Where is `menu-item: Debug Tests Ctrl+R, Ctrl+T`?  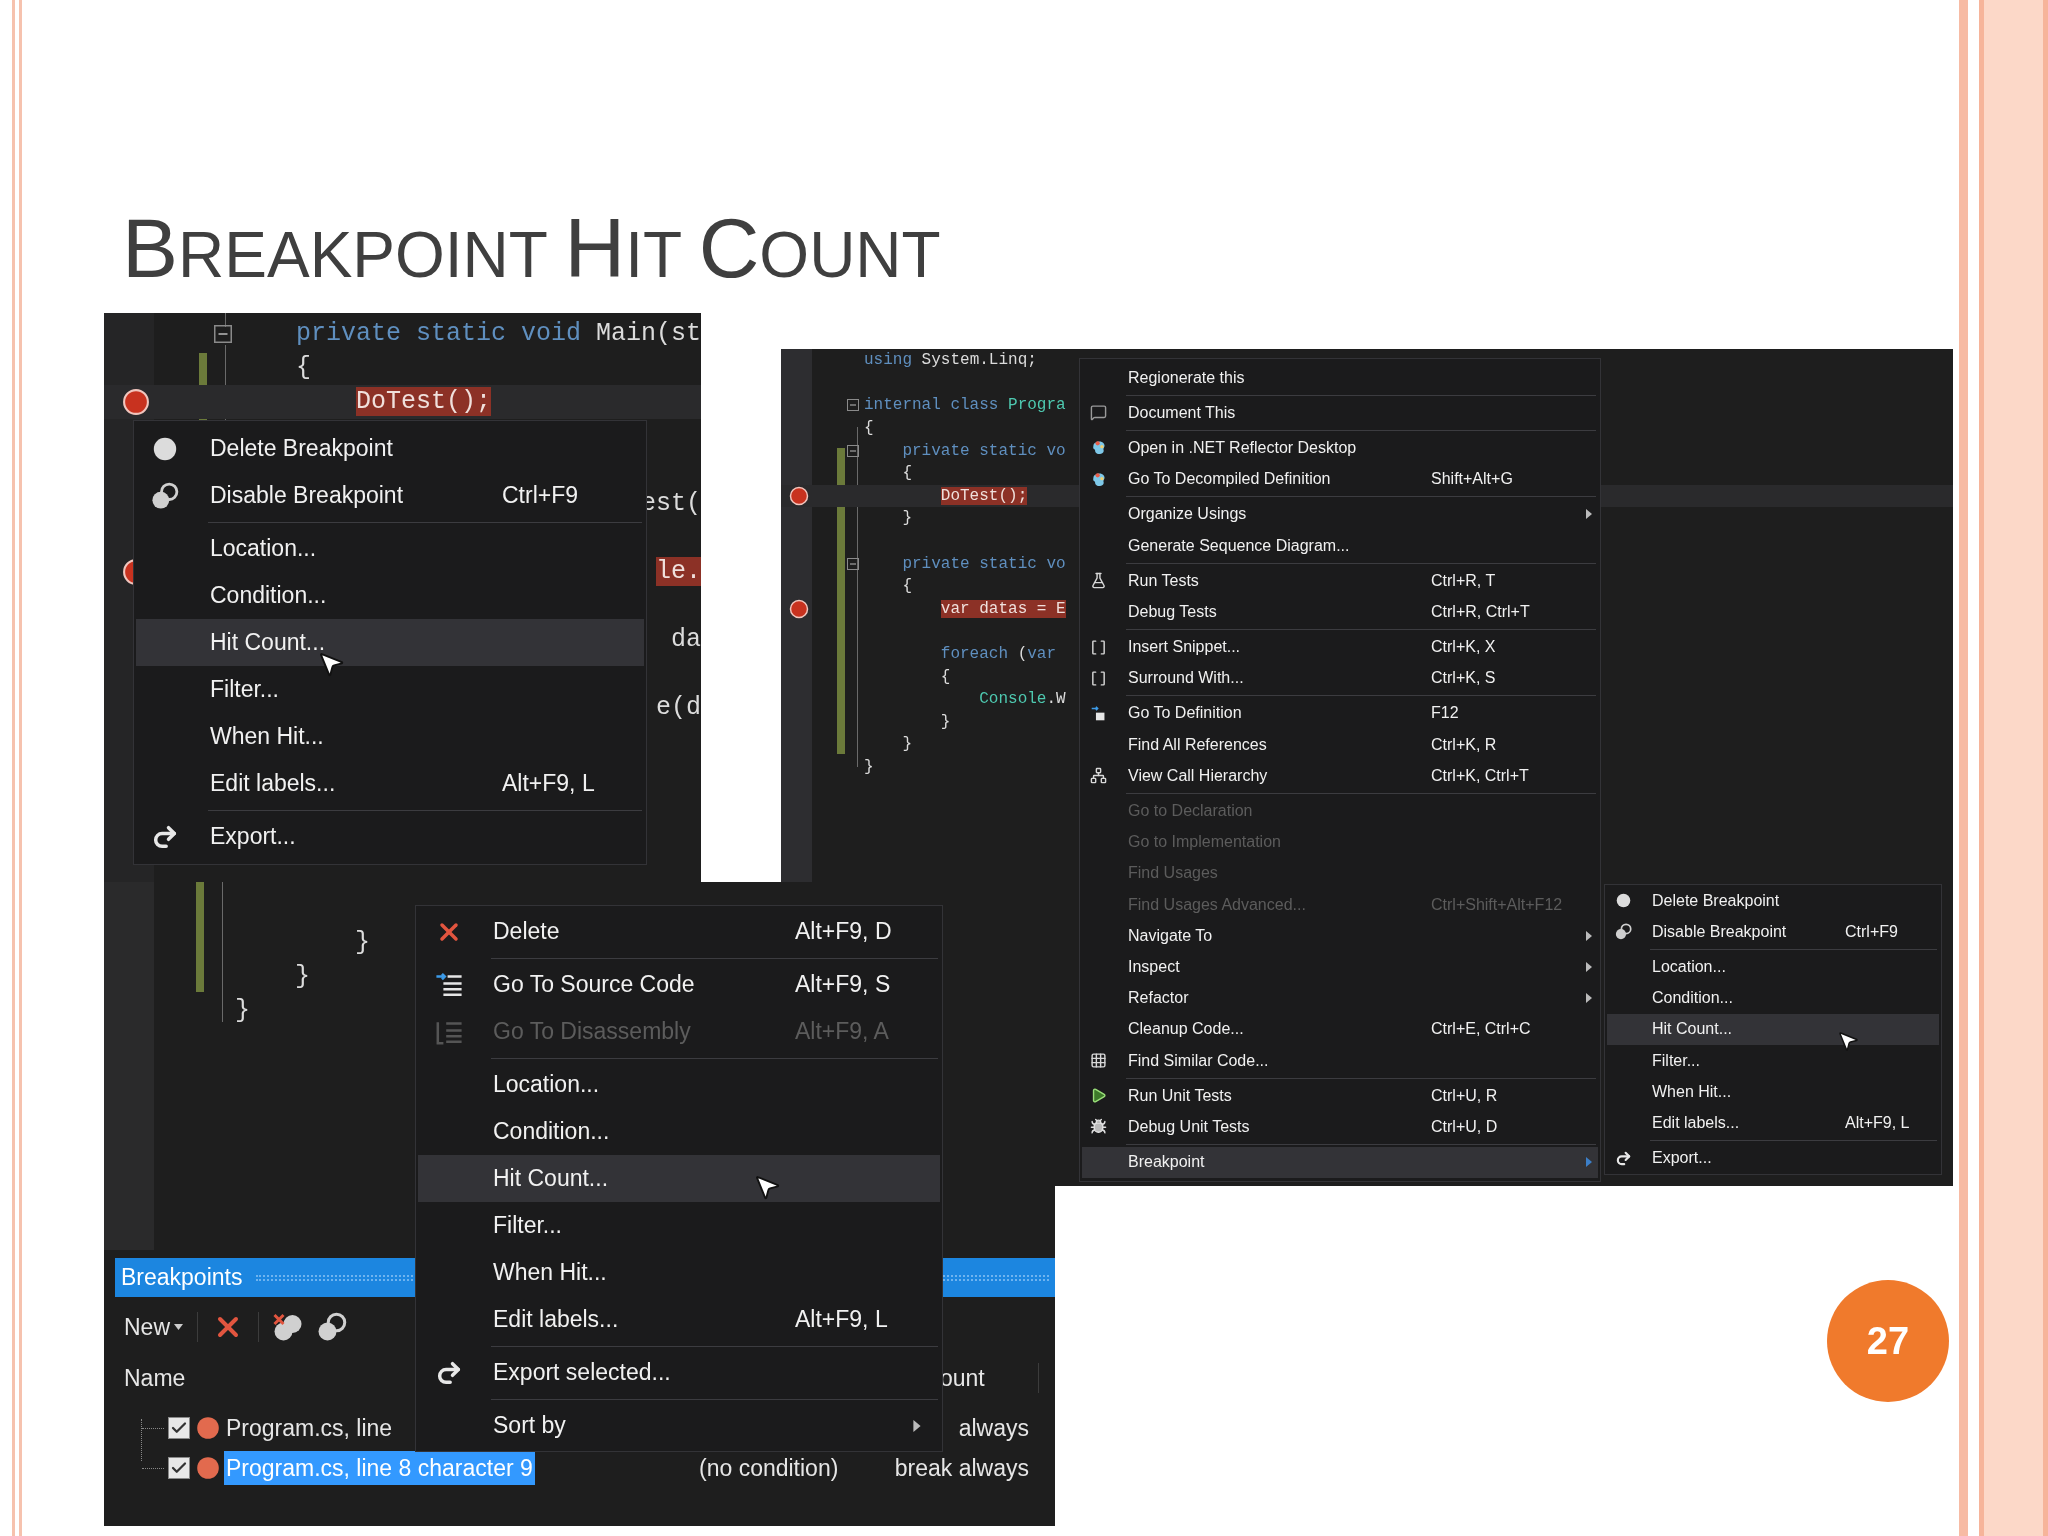 menu-item: Debug Tests Ctrl+R, Ctrl+T is located at coordinates (1340, 612).